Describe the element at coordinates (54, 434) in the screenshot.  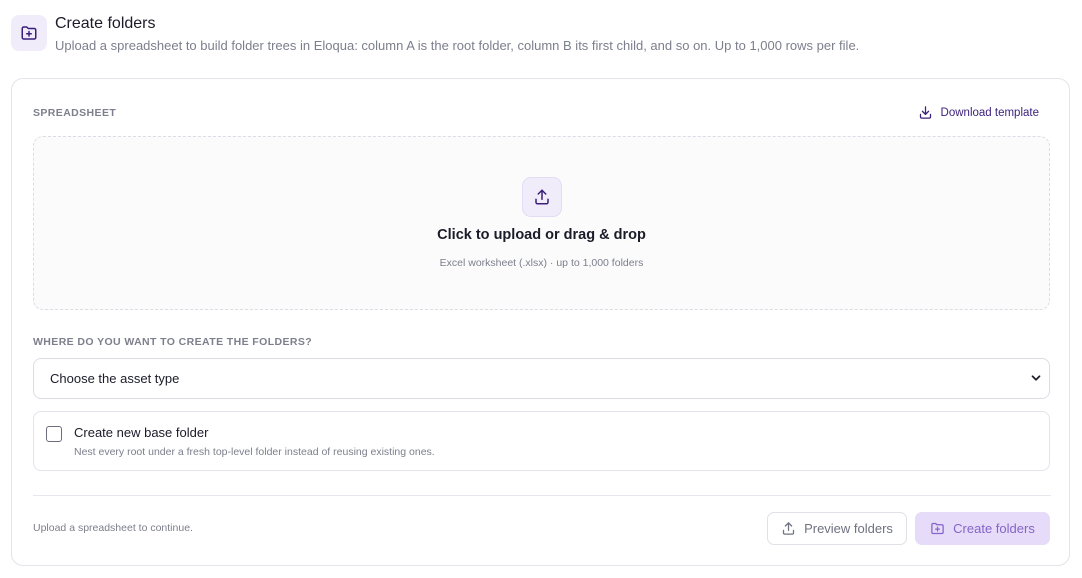
I see `base-folder-checkbox` at that location.